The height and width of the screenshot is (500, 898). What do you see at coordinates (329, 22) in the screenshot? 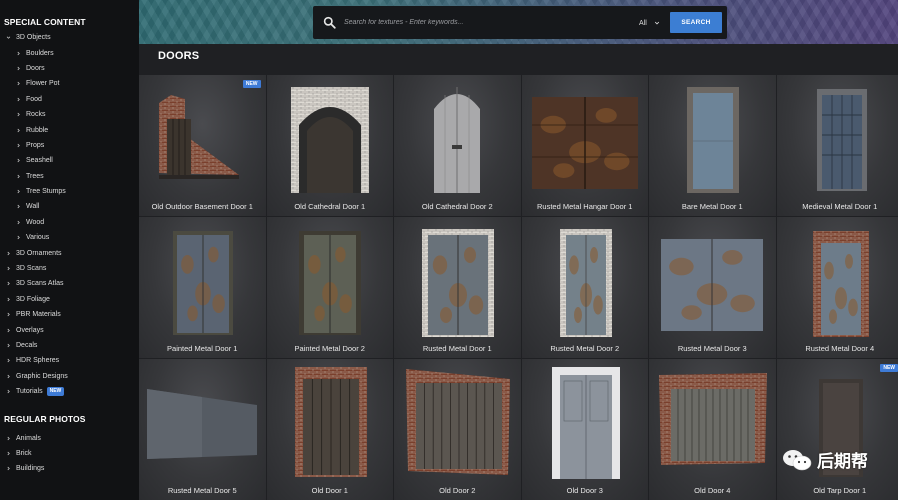
I see `search-icon` at bounding box center [329, 22].